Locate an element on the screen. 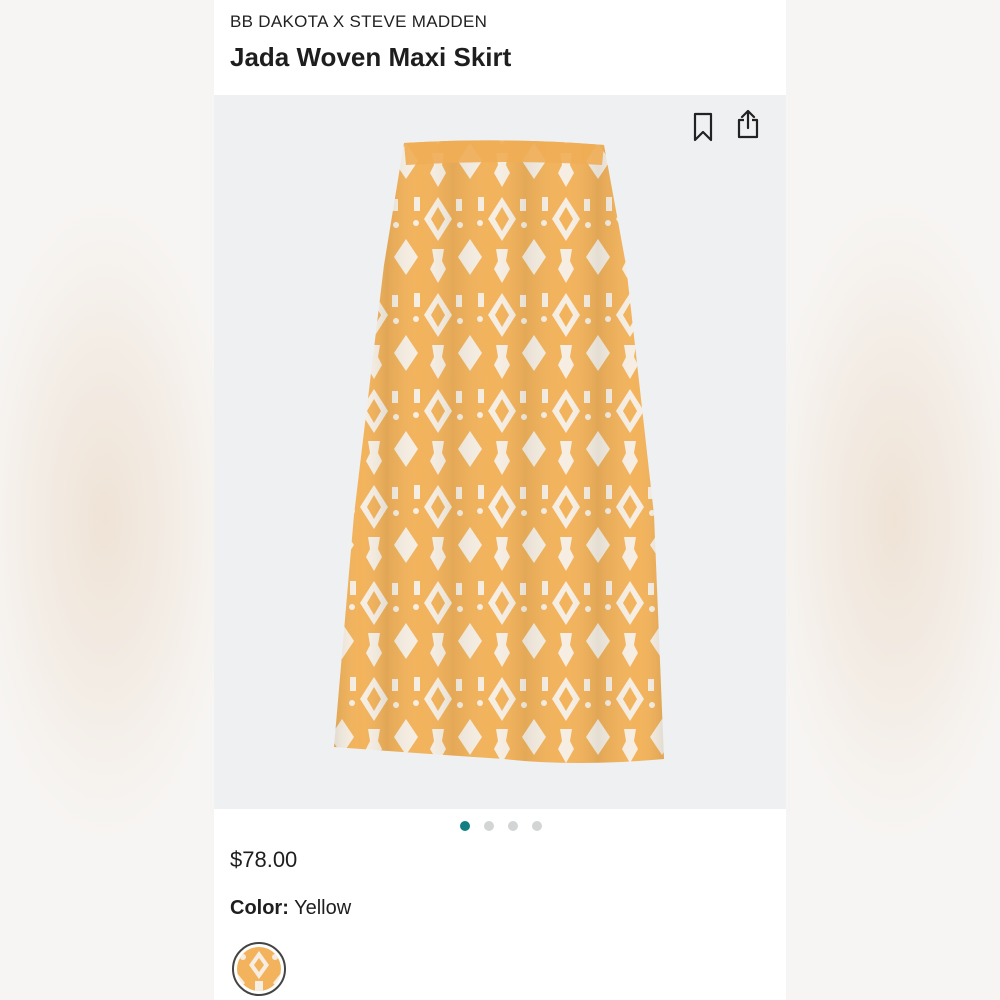  color-selection-label: Color: Yellow is located at coordinates (290, 908).